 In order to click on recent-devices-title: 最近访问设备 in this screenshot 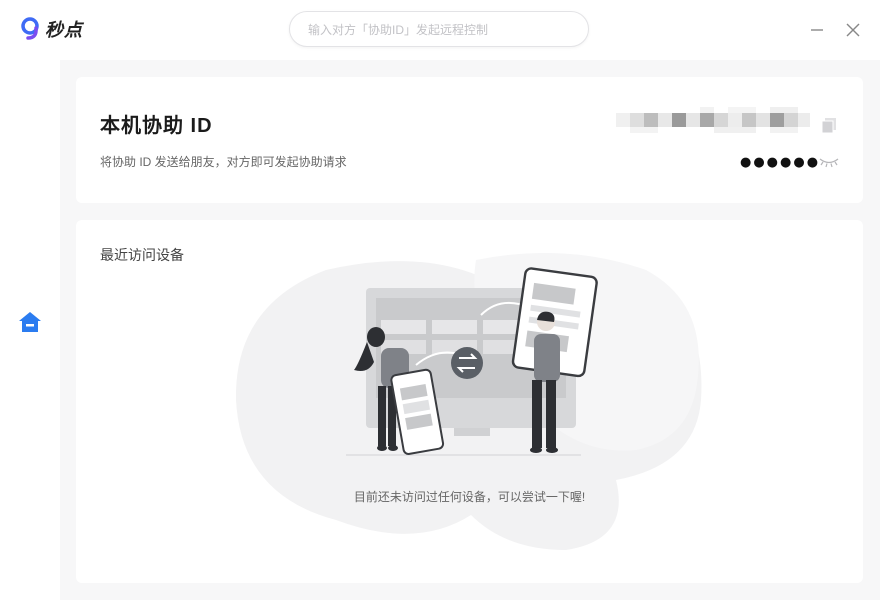, I will do `click(142, 255)`.